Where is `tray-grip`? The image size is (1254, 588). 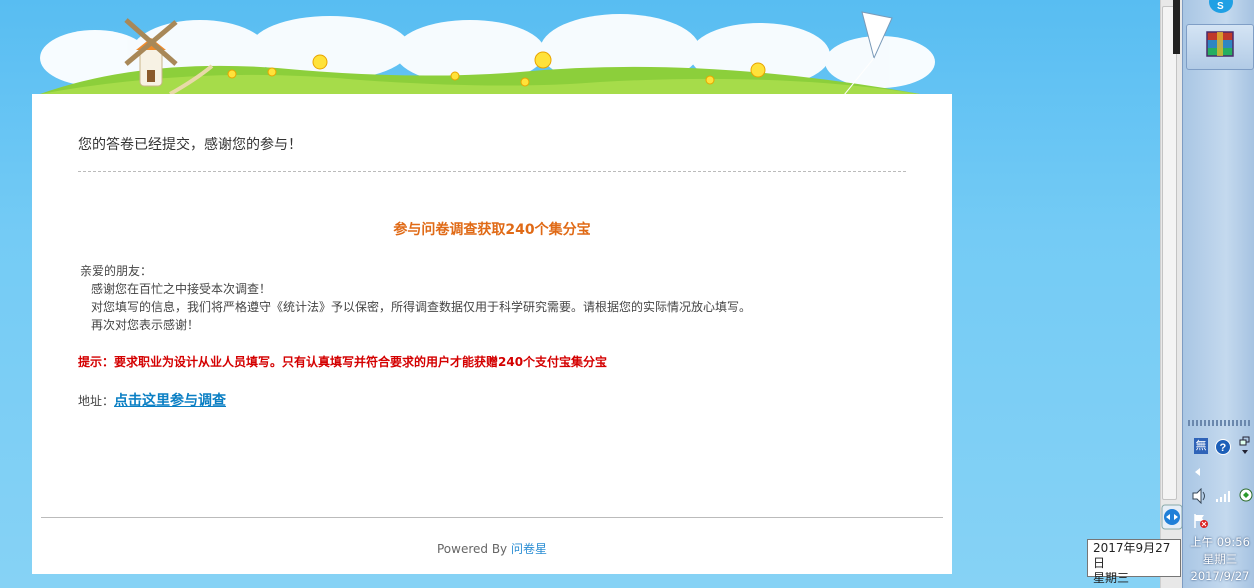
tray-grip is located at coordinates (1219, 423).